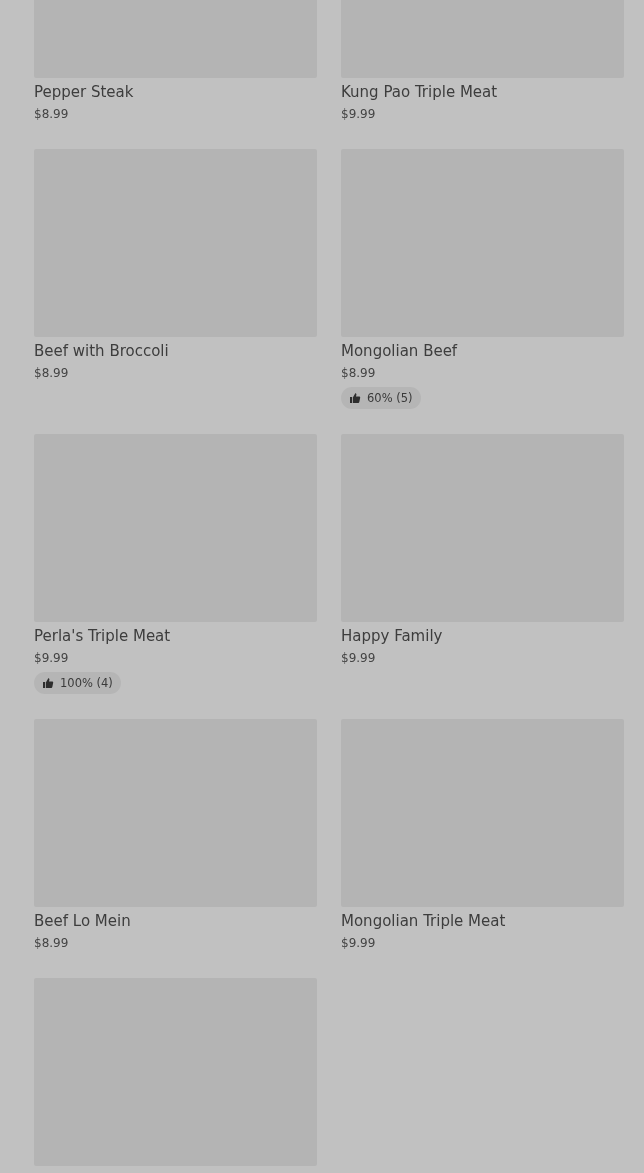  Describe the element at coordinates (381, 398) in the screenshot. I see `rating-badge: 60% (5)` at that location.